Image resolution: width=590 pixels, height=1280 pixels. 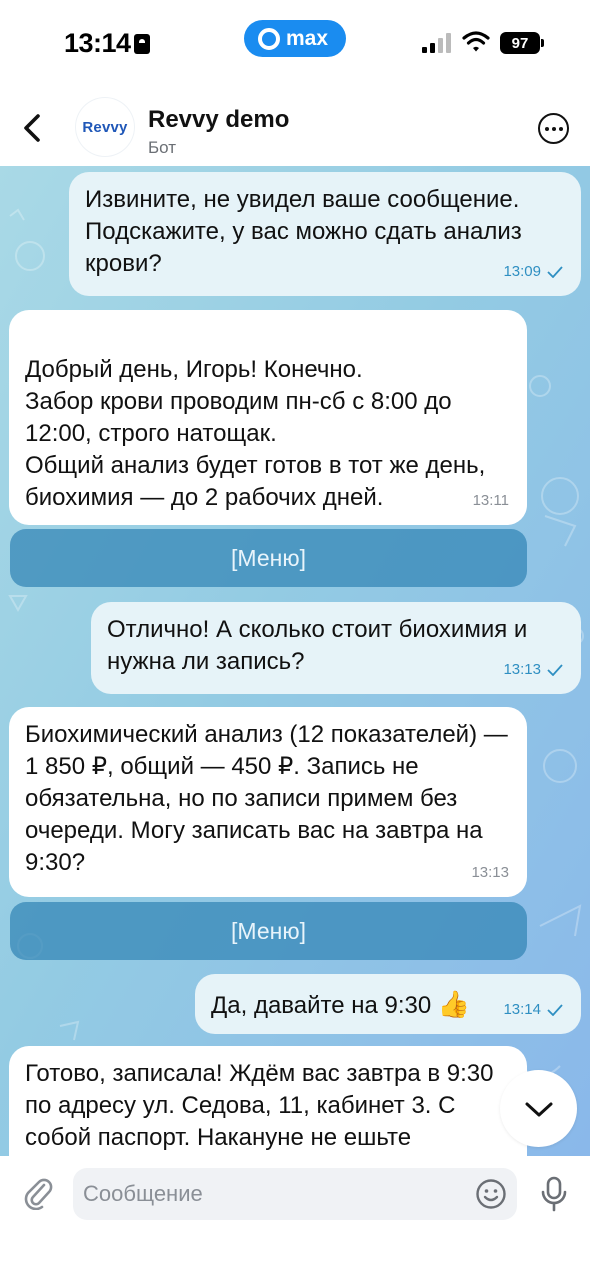 I want to click on status-time: 13:14, so click(x=97, y=43).